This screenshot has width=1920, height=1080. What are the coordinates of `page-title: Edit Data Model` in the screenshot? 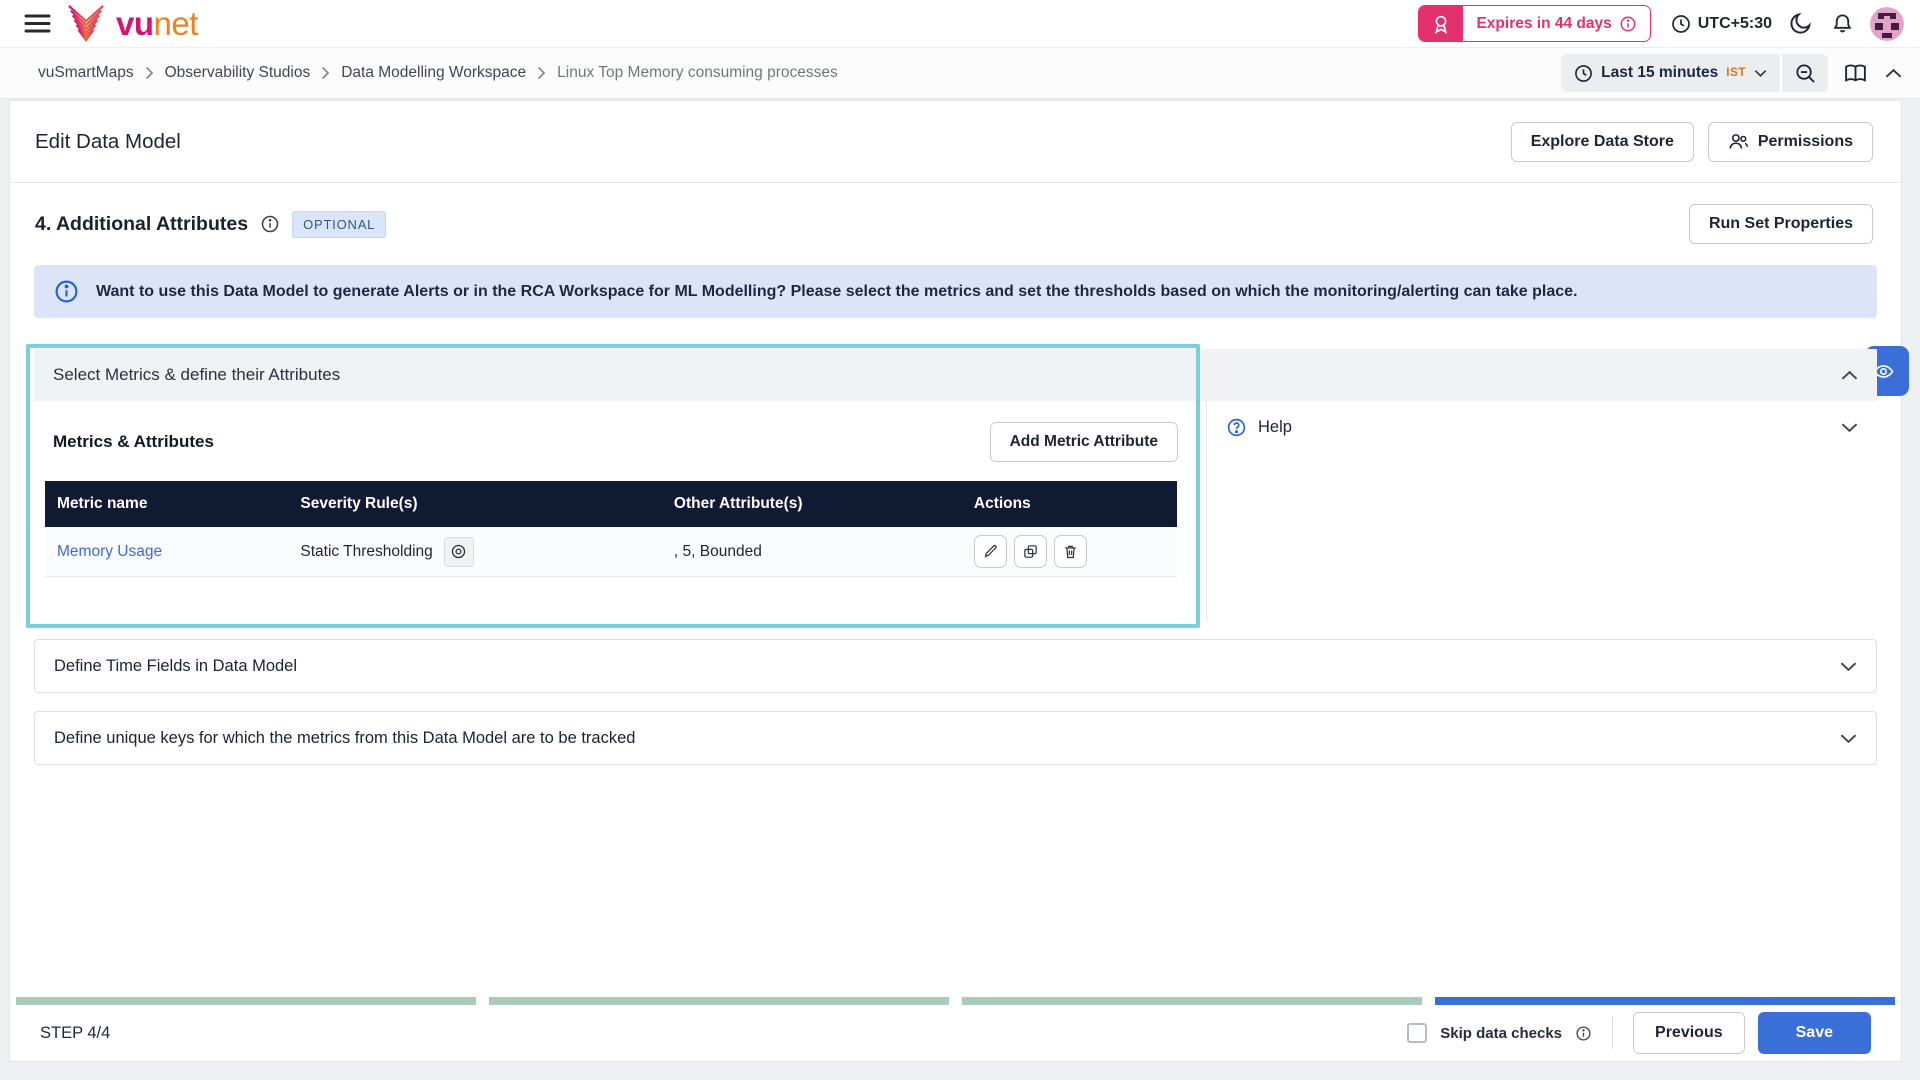 It's located at (108, 141).